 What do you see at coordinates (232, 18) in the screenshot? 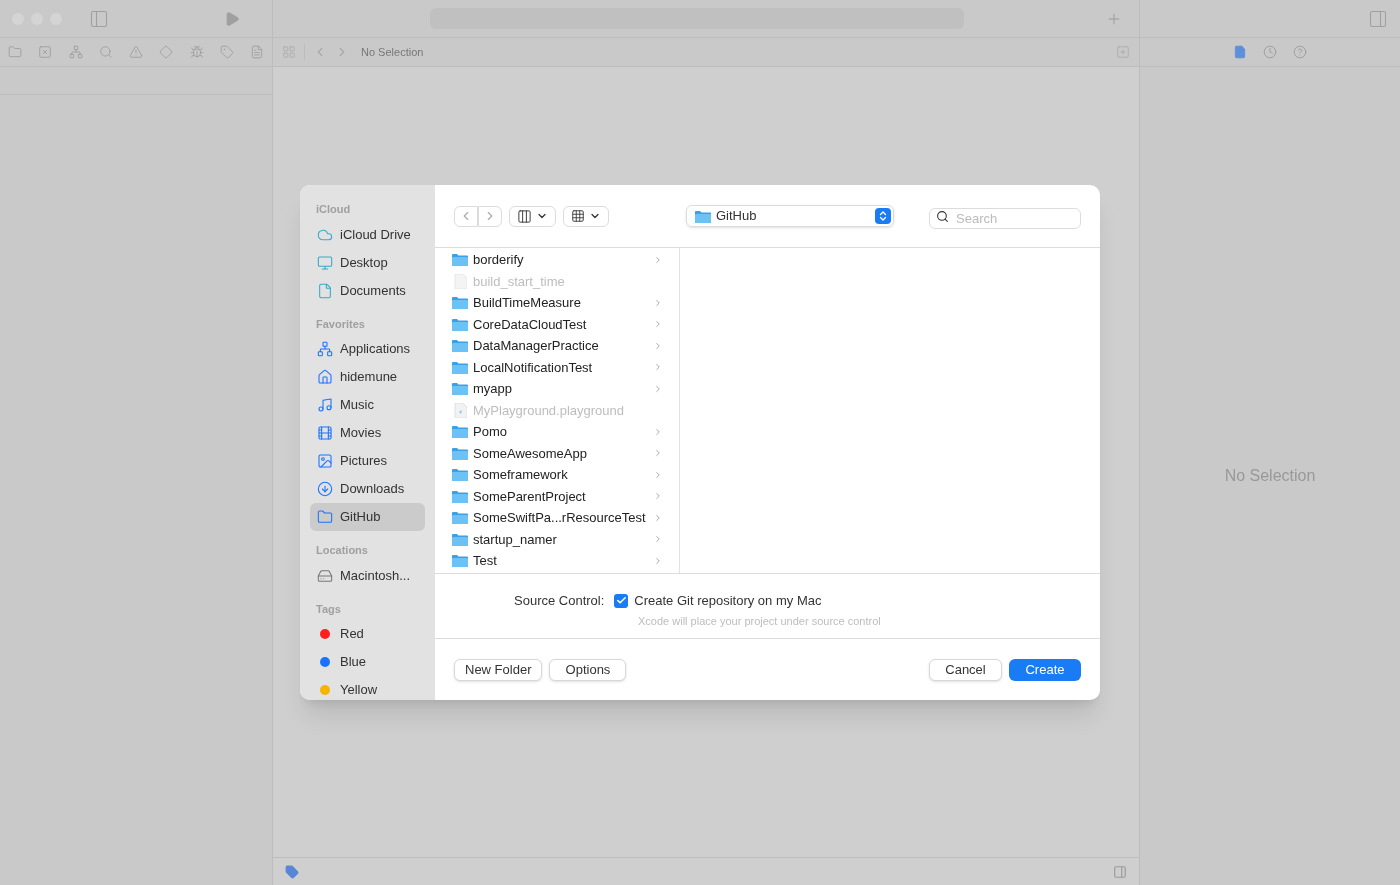
I see `run-icon` at bounding box center [232, 18].